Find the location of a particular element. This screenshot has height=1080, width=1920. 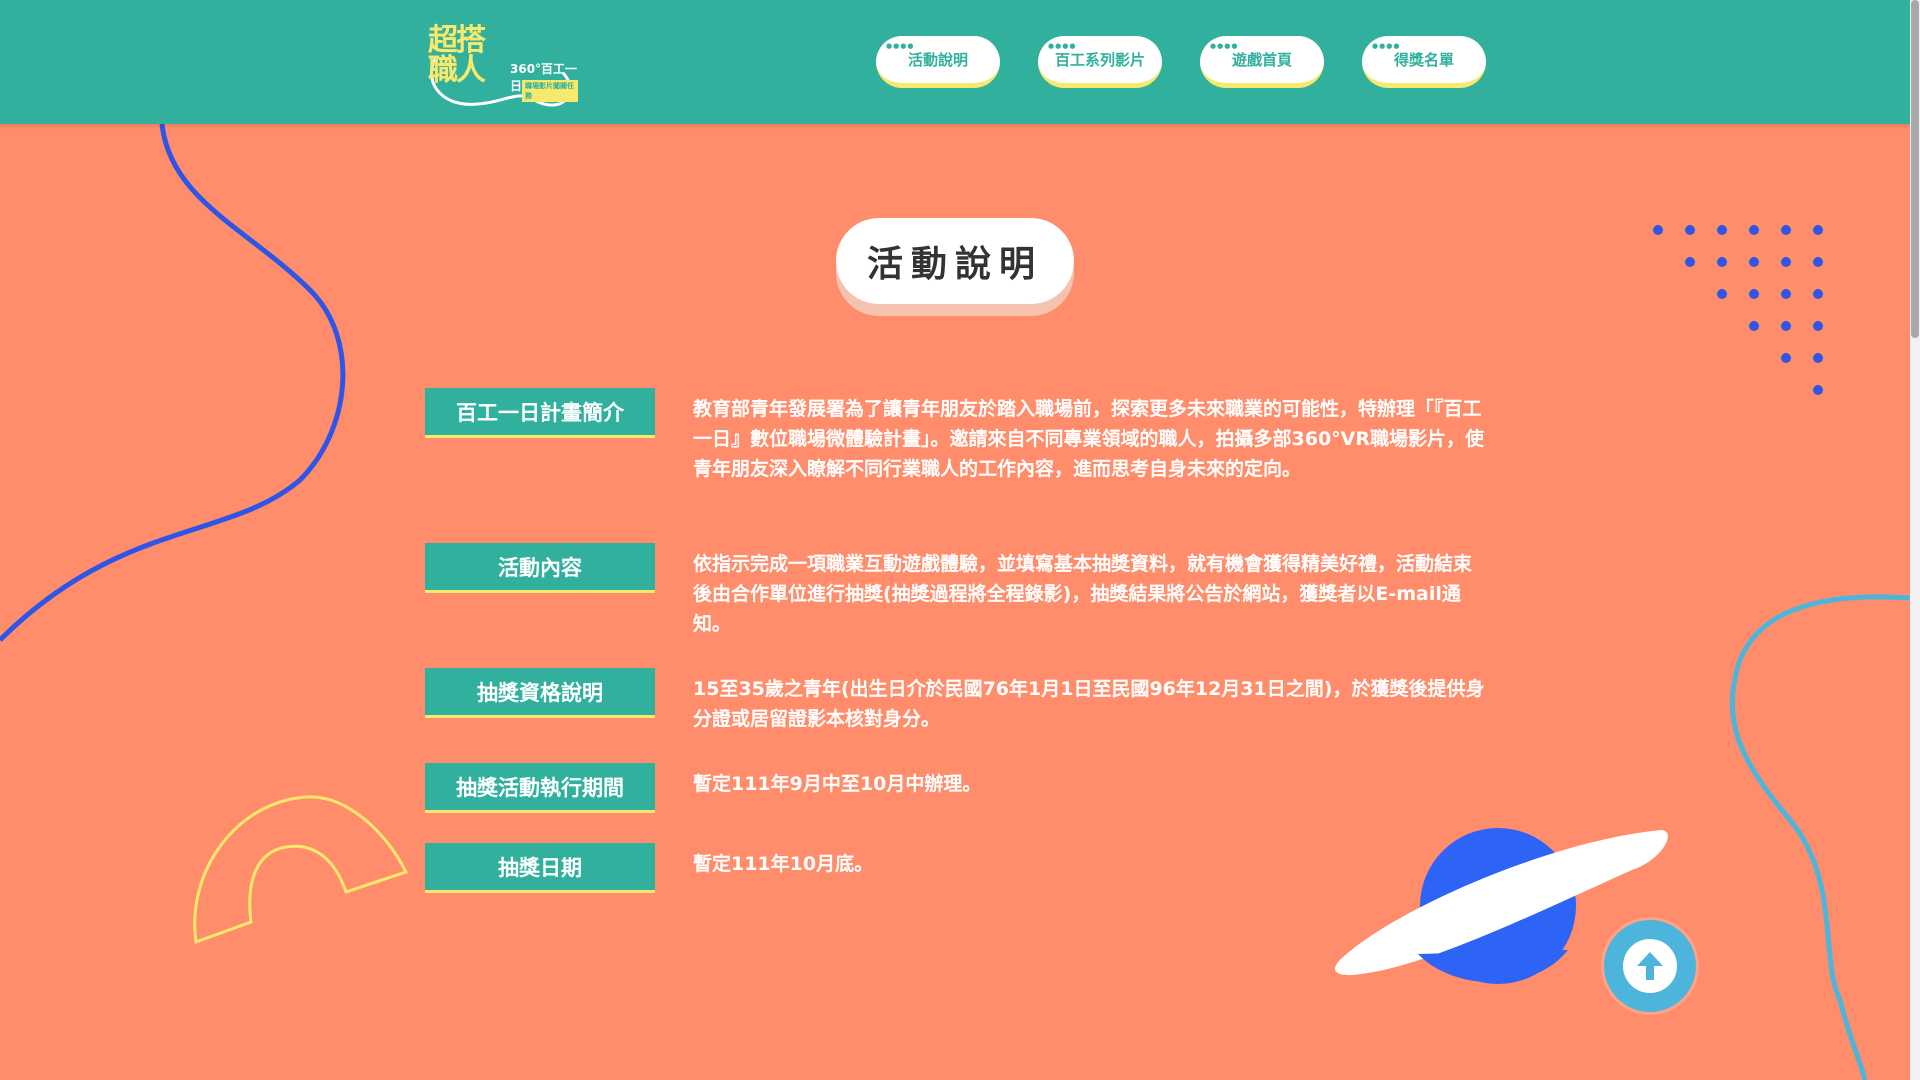

arrow-up-icon is located at coordinates (1650, 966).